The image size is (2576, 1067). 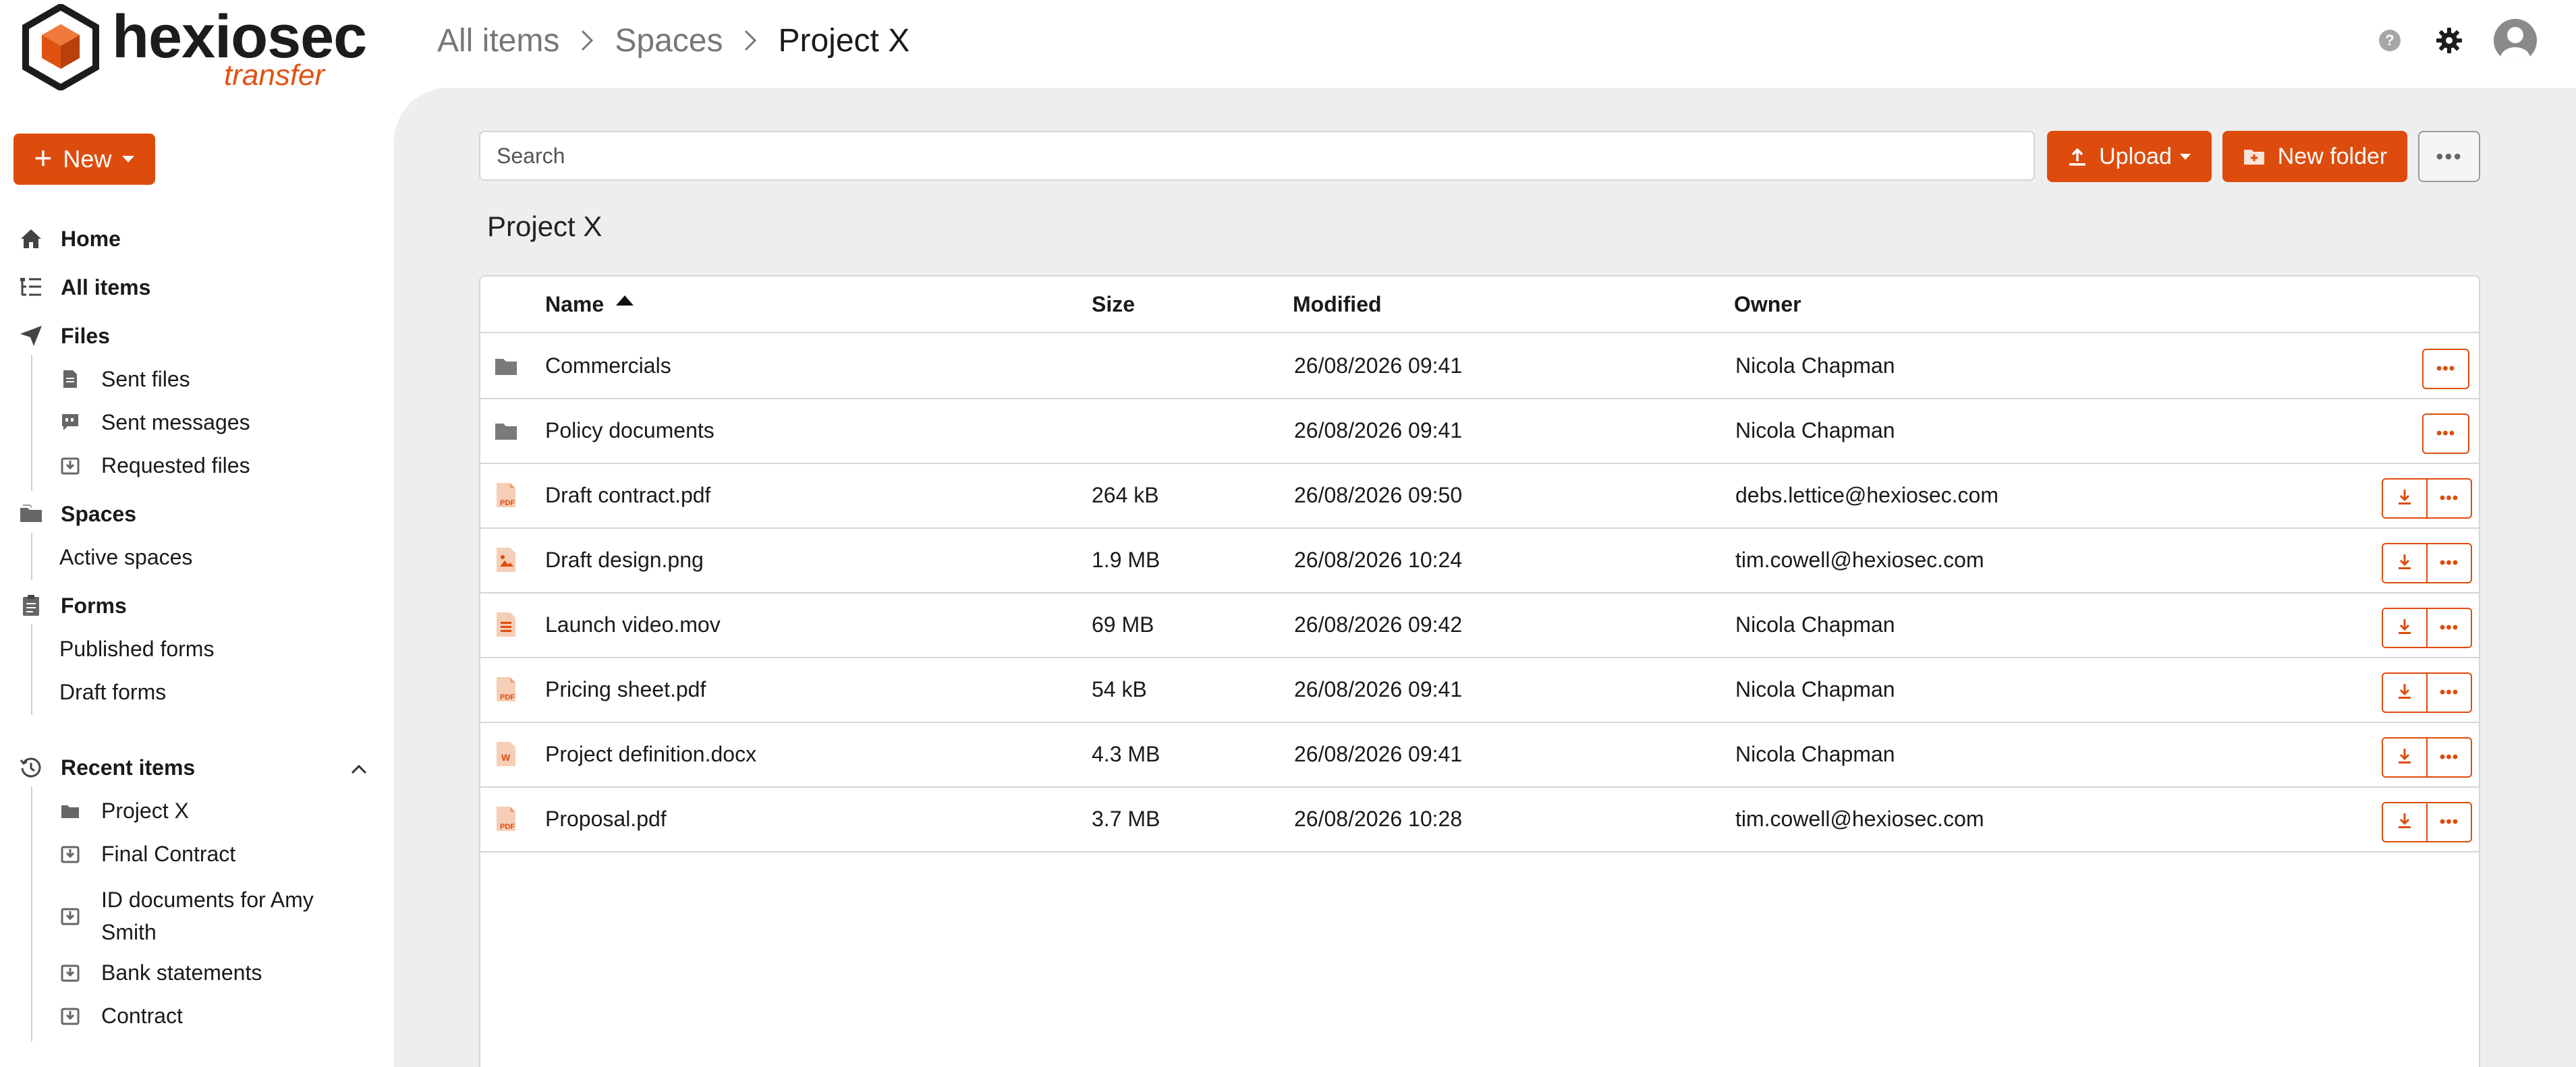 I want to click on recent-item-id-documents: ID documents for Amy Smith, so click(x=201, y=916).